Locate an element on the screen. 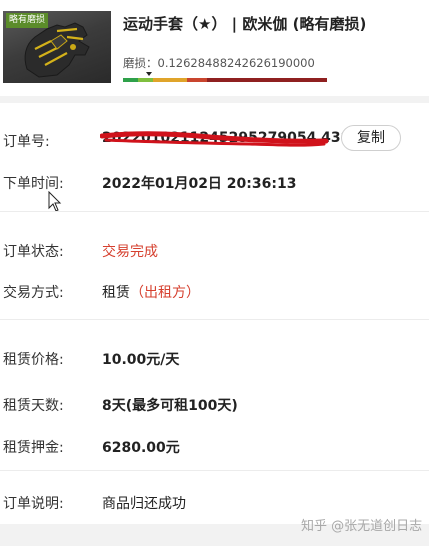 The image size is (429, 546). trade-method-label: 交易方式: is located at coordinates (33, 293).